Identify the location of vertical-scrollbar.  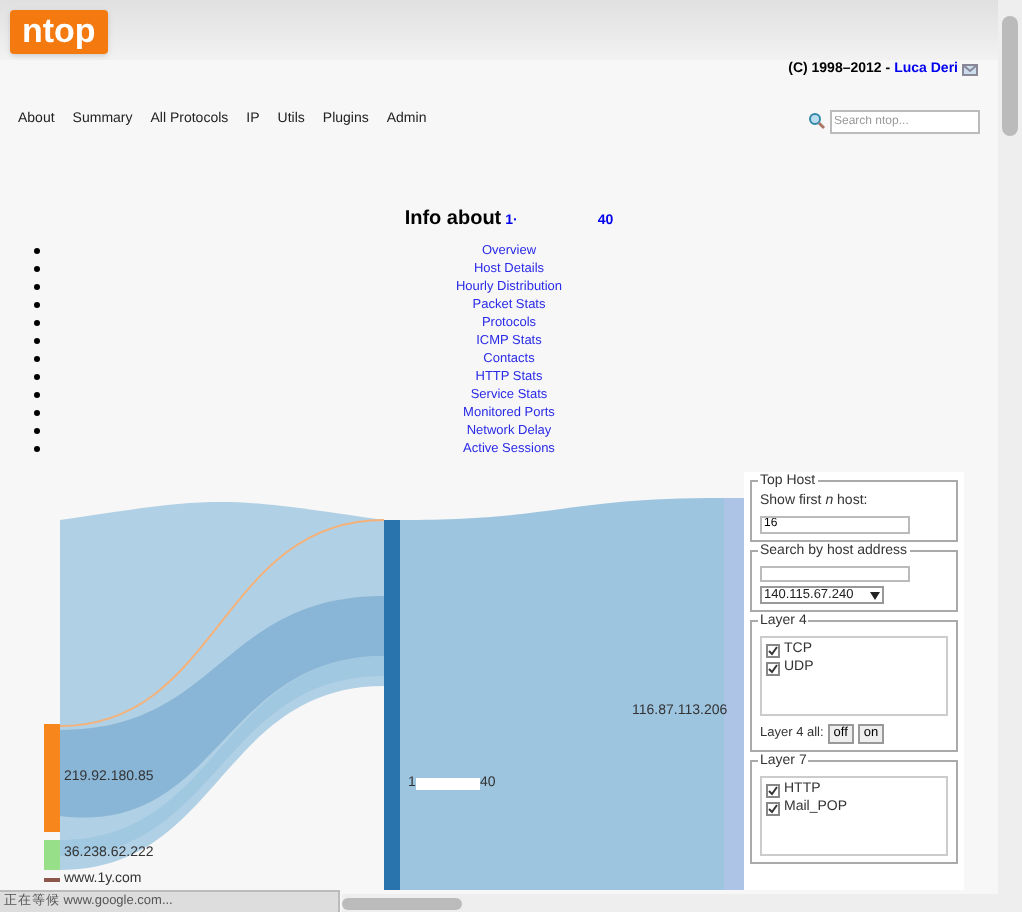
(1010, 456).